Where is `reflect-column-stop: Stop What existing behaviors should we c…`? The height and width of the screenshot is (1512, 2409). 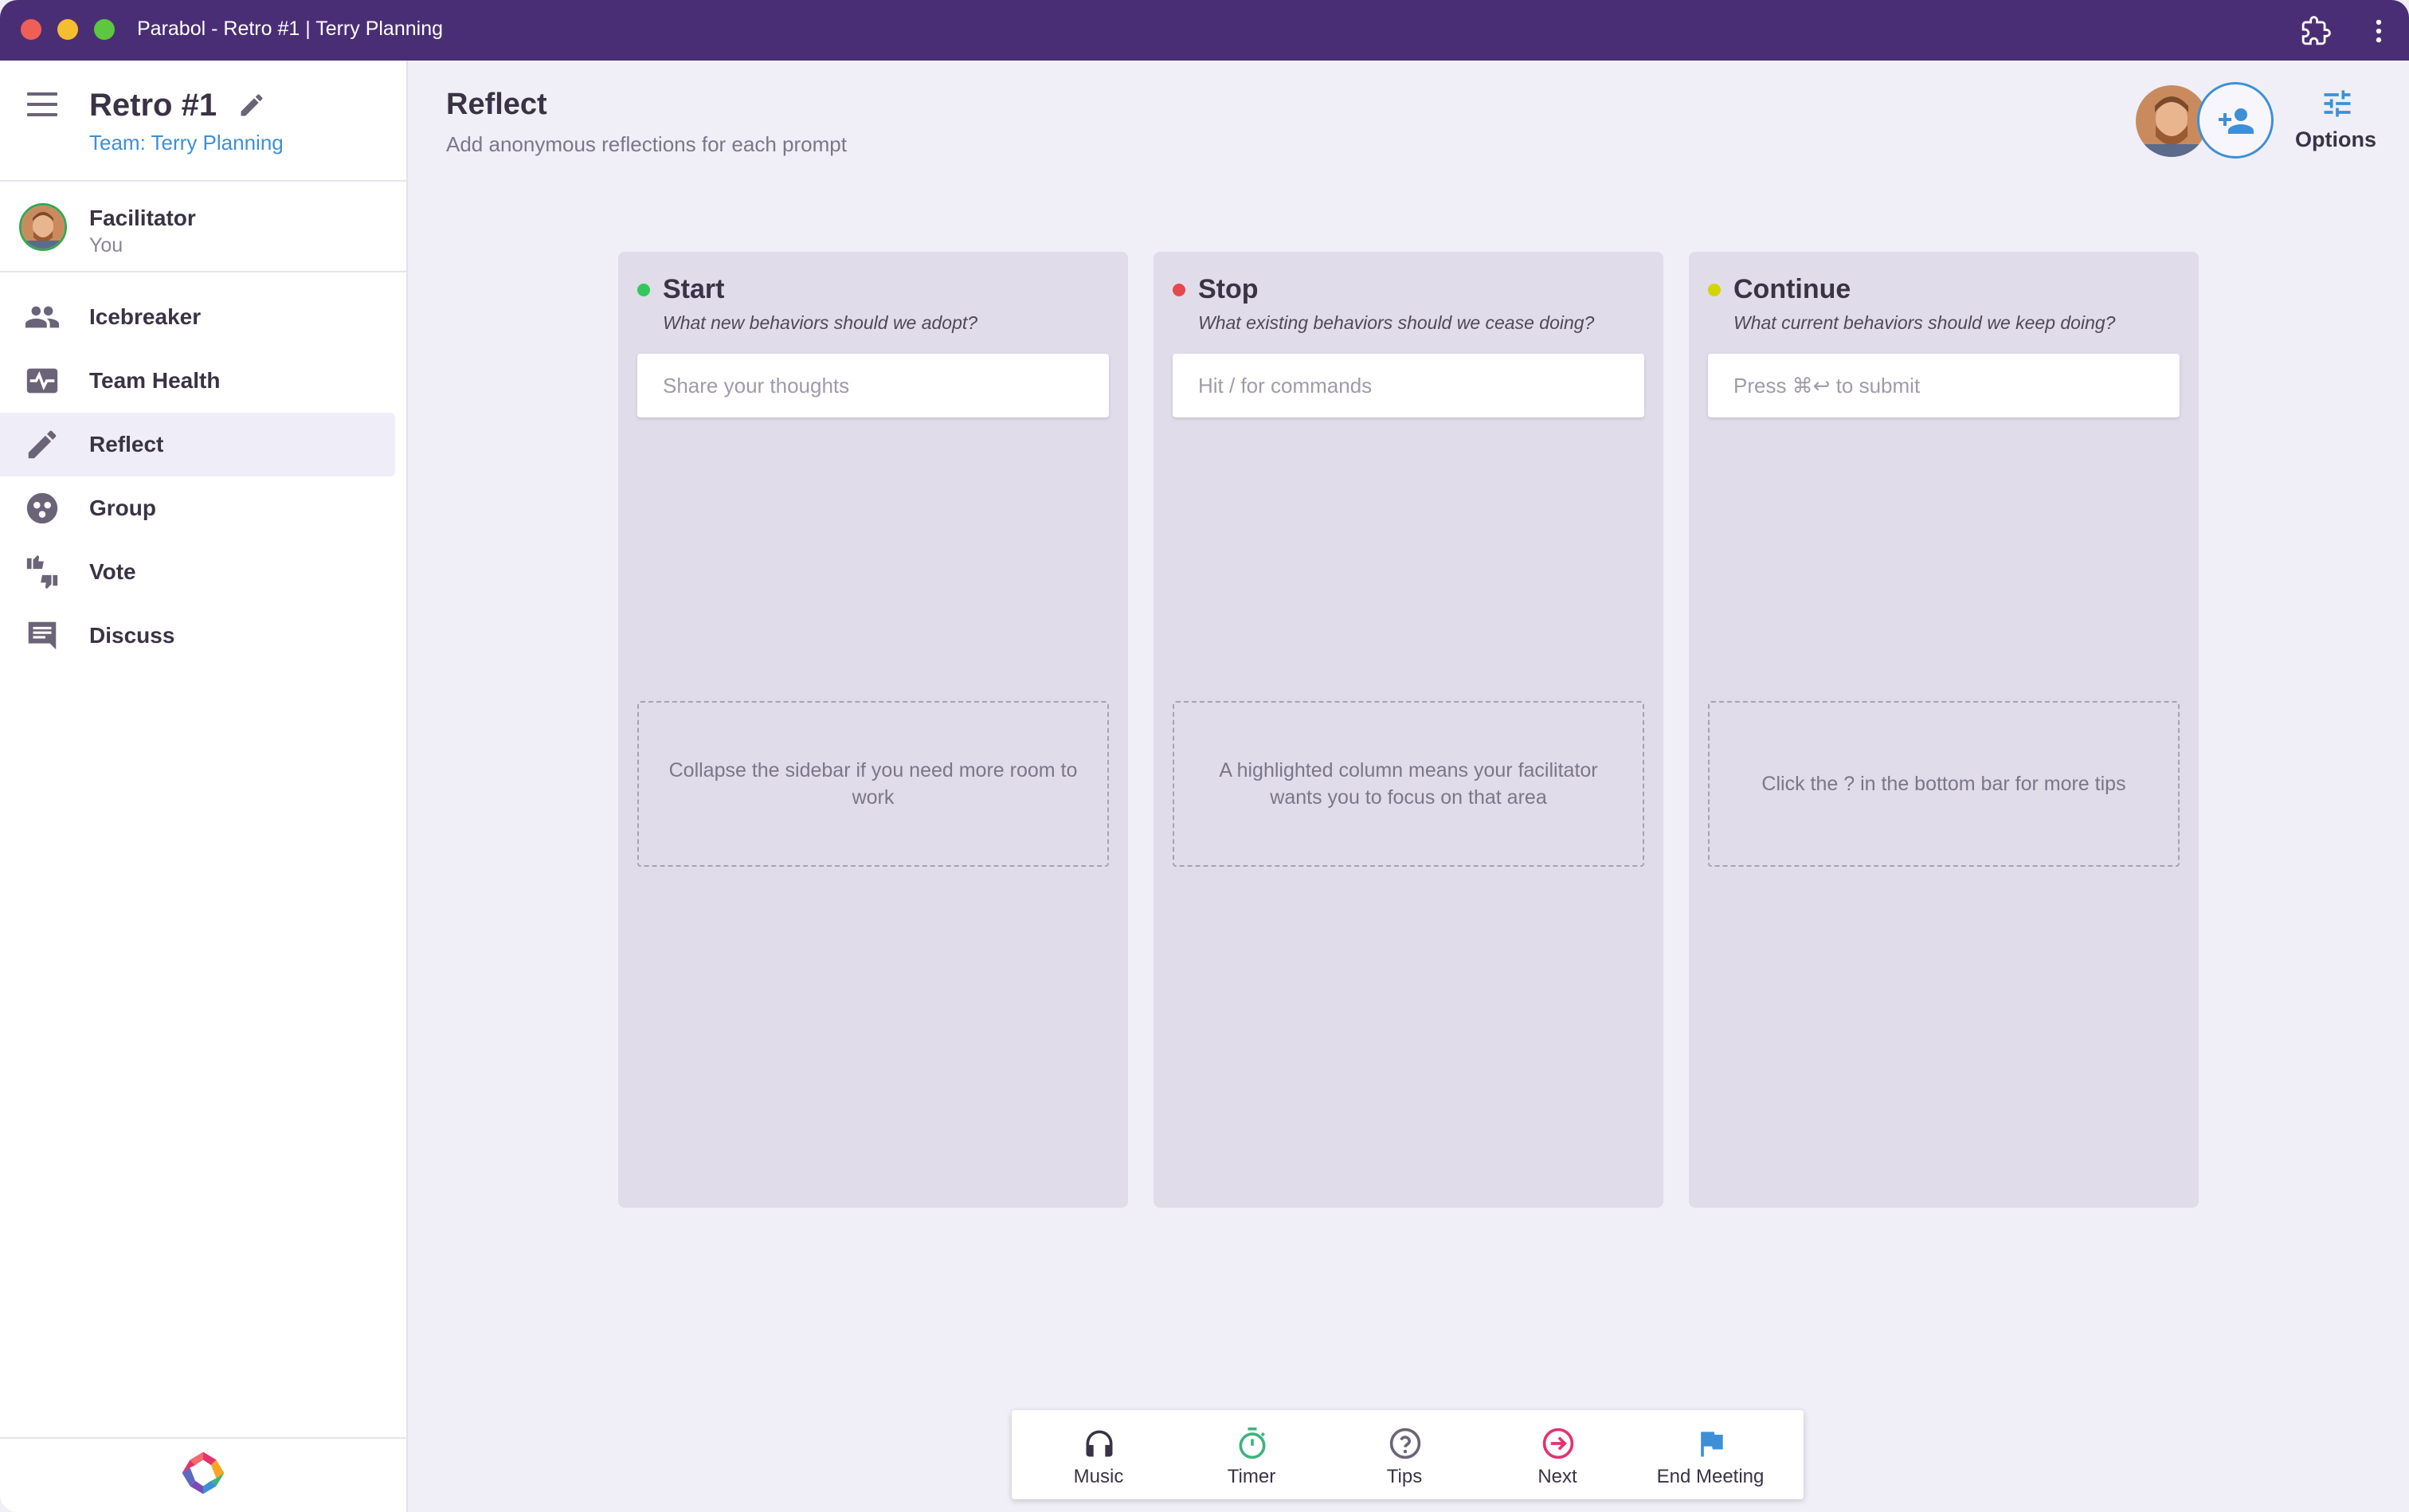
reflect-column-stop: Stop What existing behaviors should we c… is located at coordinates (1408, 730).